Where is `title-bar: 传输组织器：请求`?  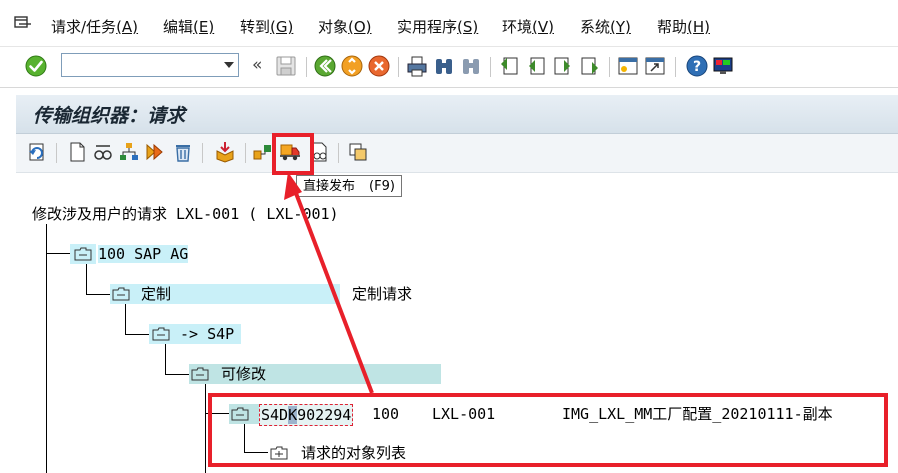
title-bar: 传输组织器：请求 is located at coordinates (457, 114).